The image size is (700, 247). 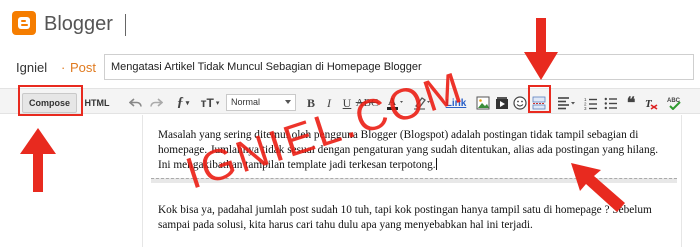 I want to click on clear-format-icon: T, so click(x=651, y=103).